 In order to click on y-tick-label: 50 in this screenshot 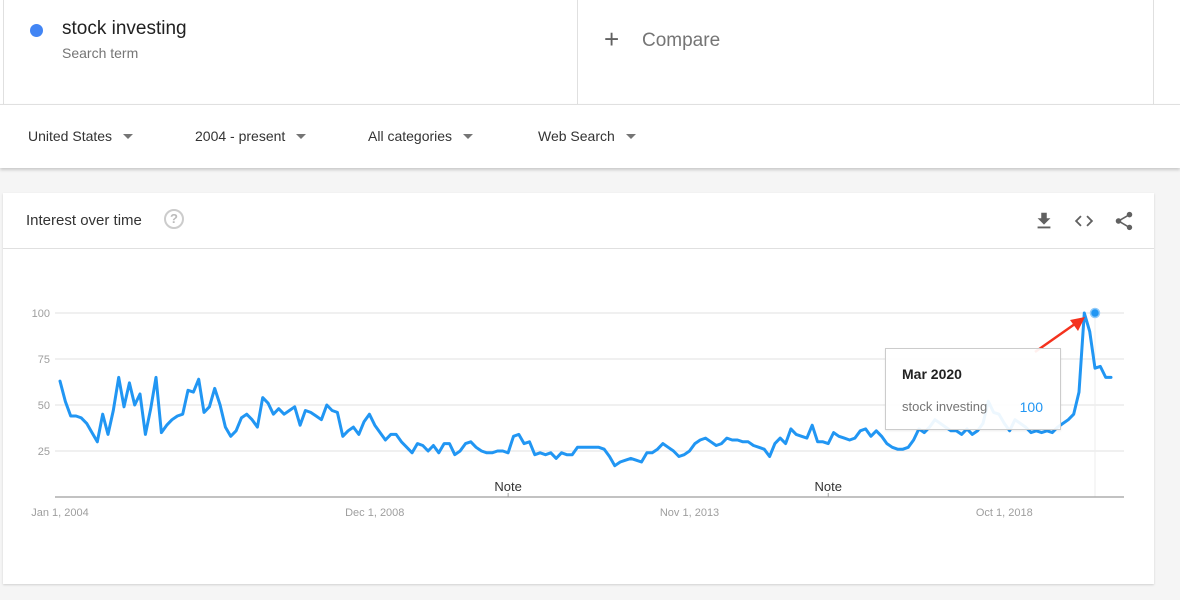, I will do `click(44, 406)`.